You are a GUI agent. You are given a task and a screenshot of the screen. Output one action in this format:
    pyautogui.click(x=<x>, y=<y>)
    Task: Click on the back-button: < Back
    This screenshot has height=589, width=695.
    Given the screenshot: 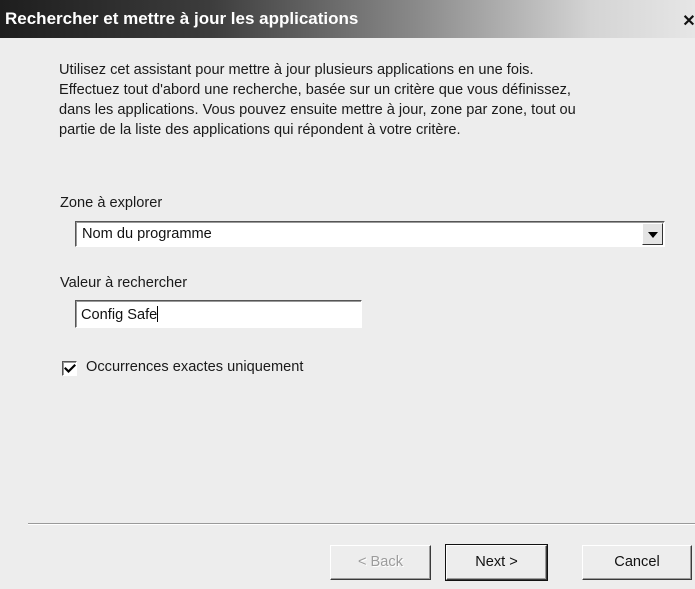 What is the action you would take?
    pyautogui.click(x=380, y=562)
    